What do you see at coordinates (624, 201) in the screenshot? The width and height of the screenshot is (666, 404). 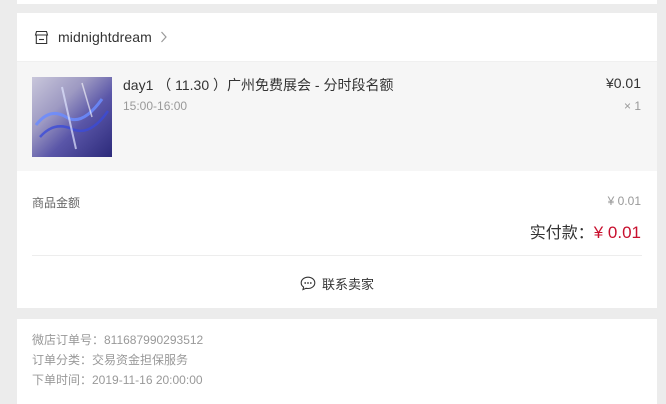 I see `goods-amount-value: ¥ 0.01` at bounding box center [624, 201].